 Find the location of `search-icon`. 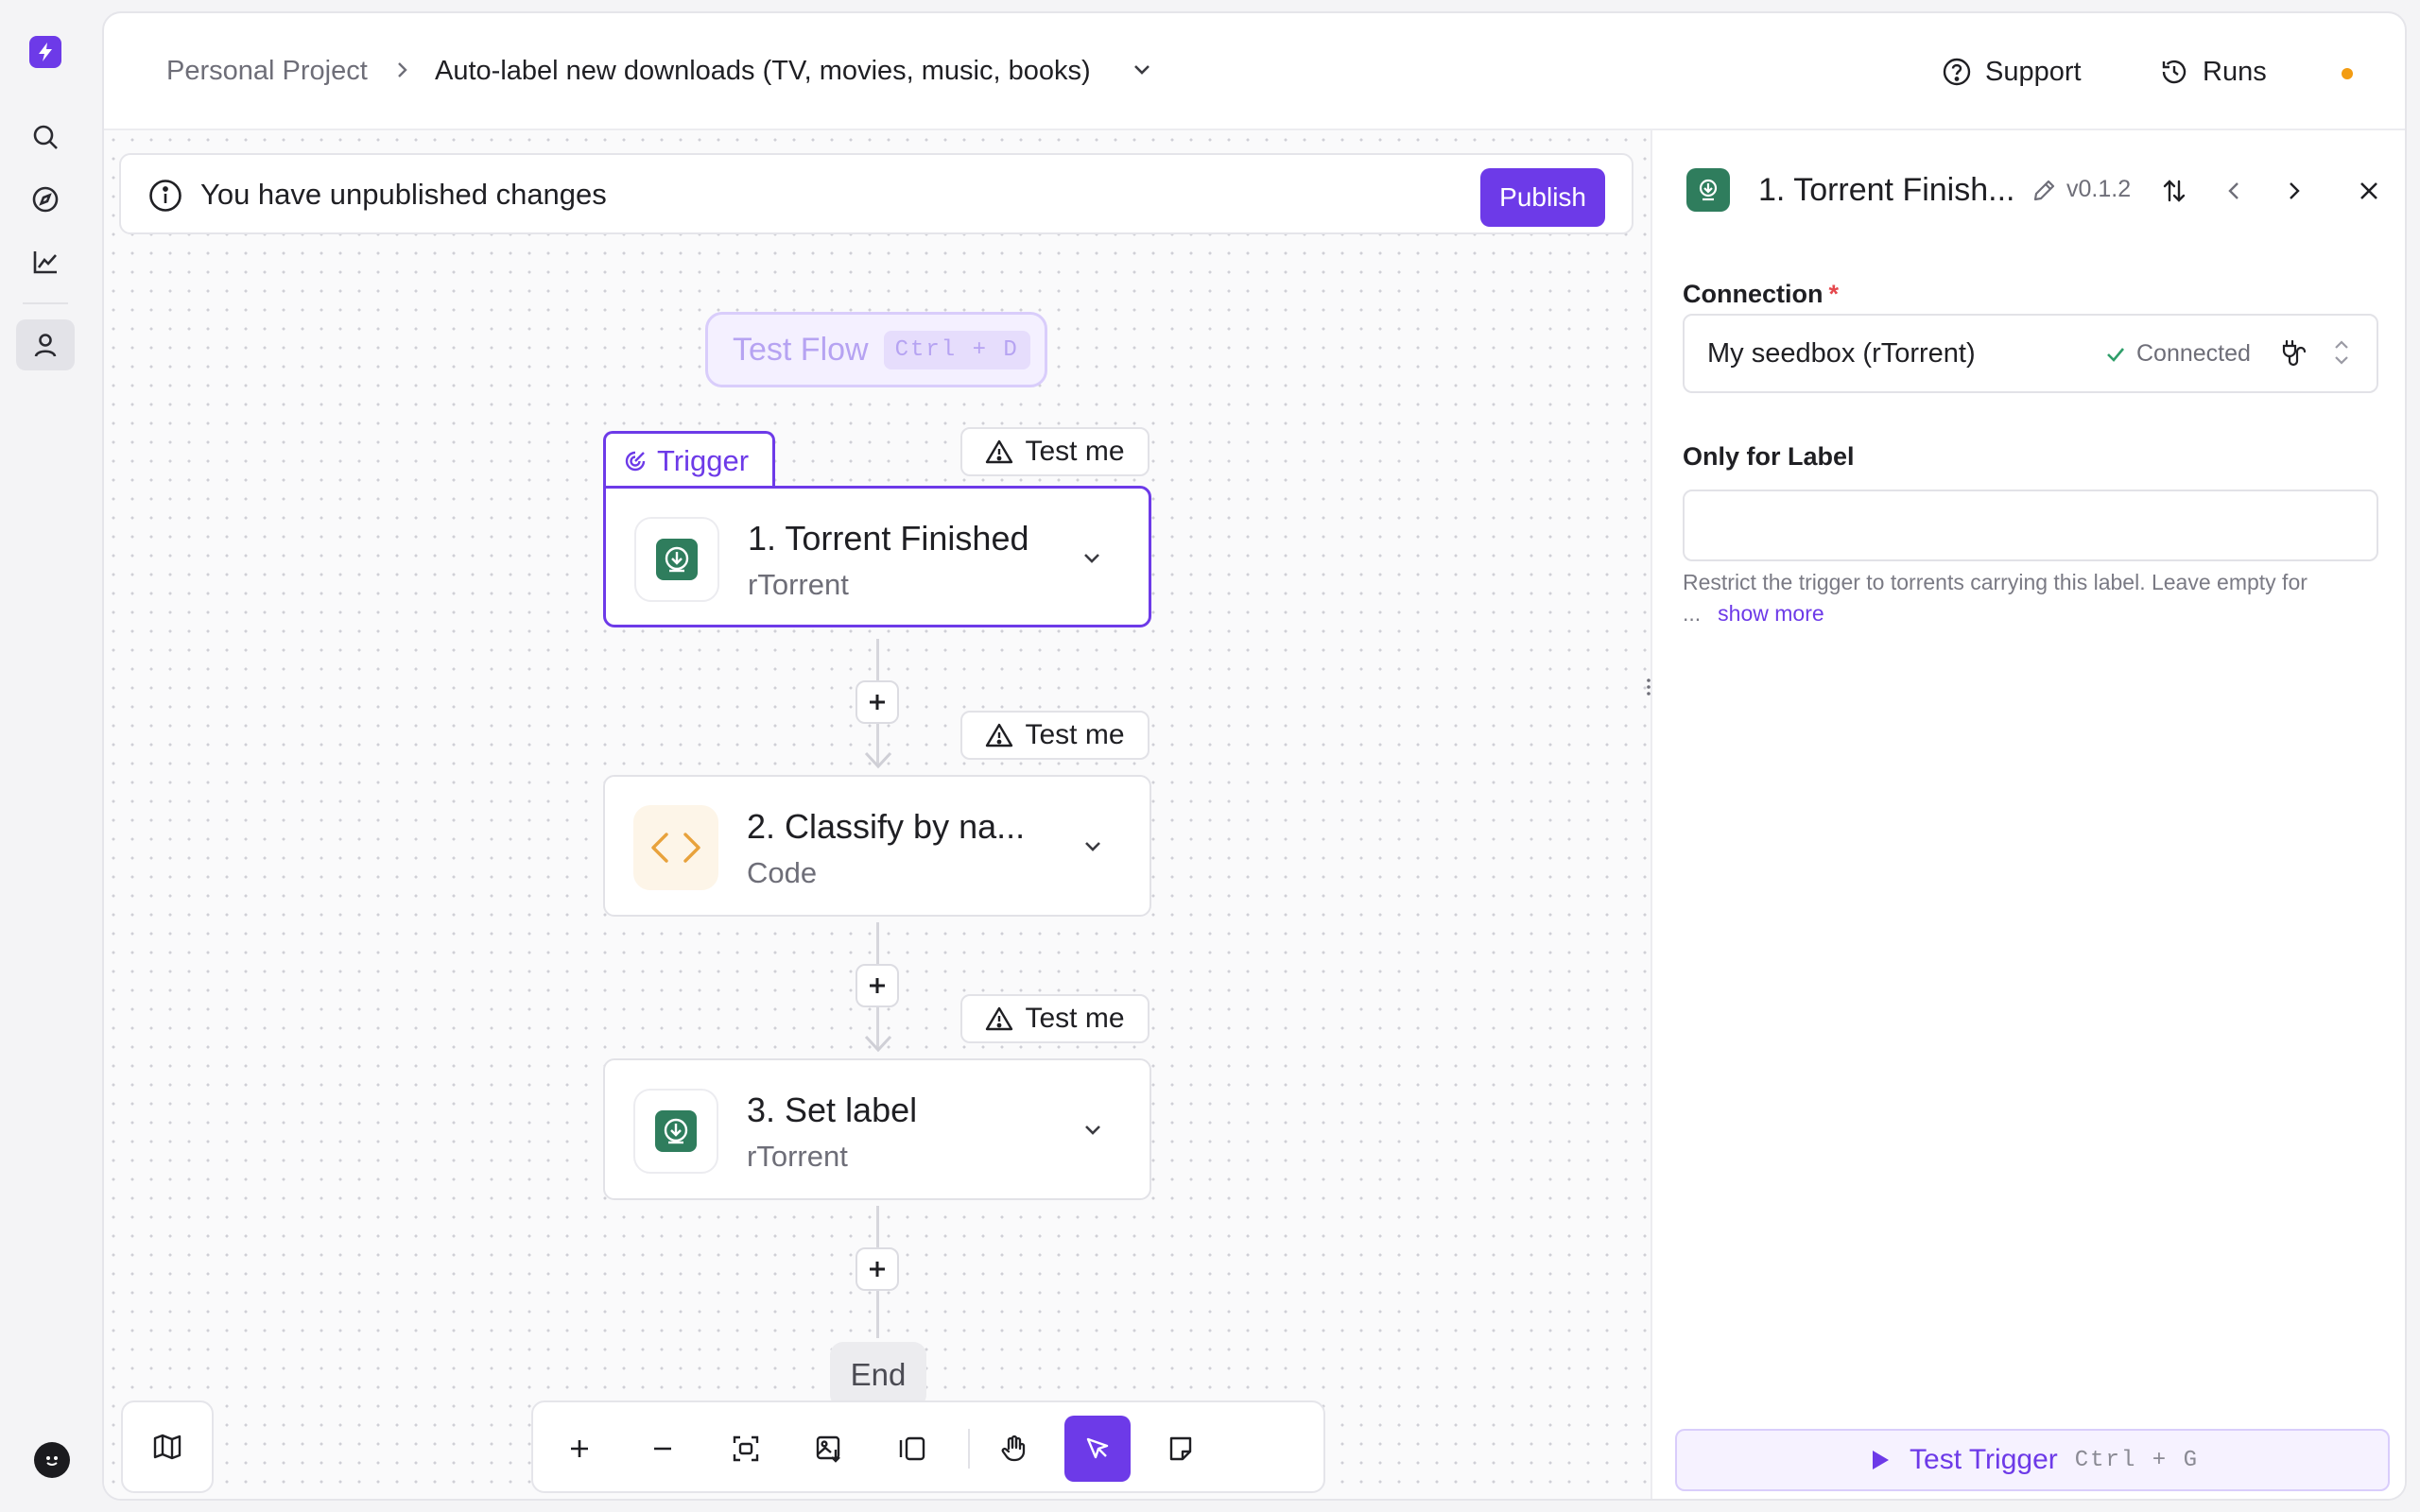

search-icon is located at coordinates (45, 137).